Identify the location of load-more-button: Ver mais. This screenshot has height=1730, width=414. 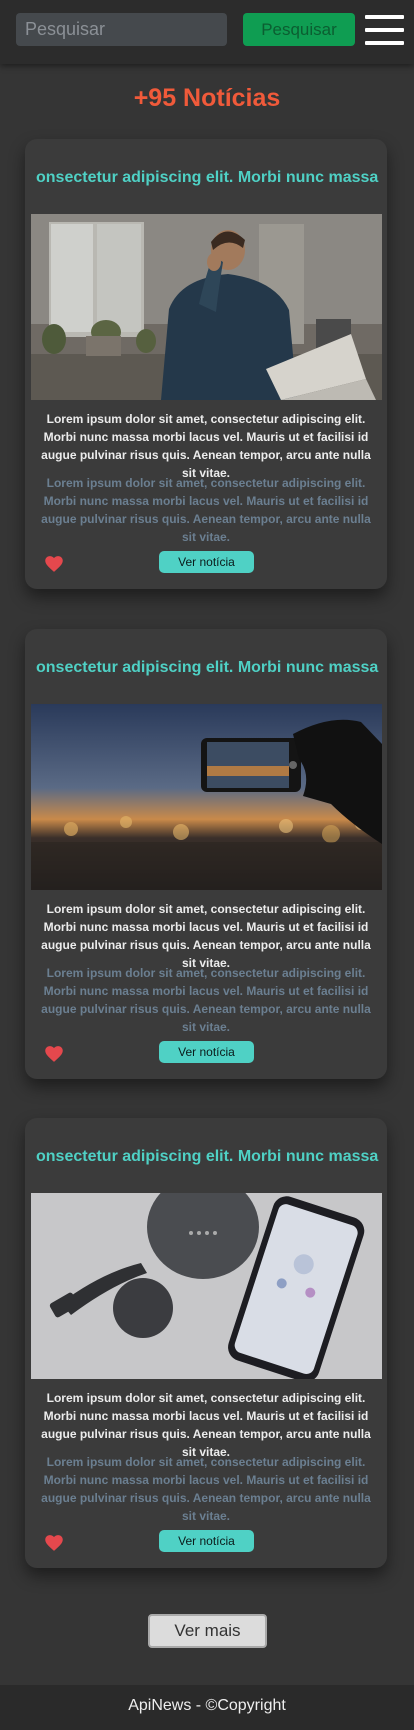
(207, 1631).